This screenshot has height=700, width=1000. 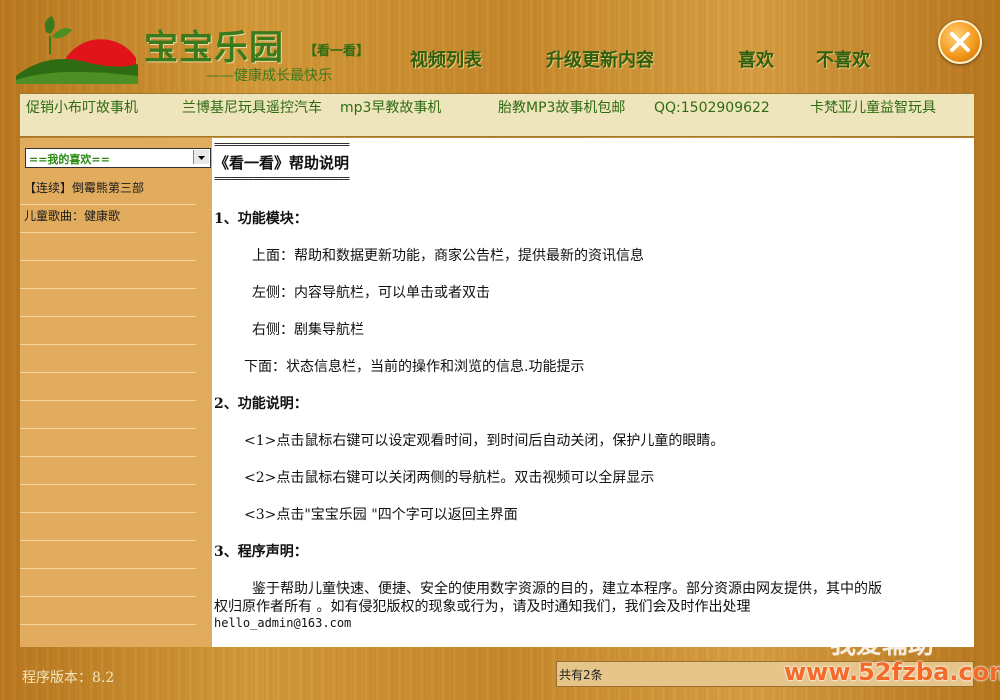 What do you see at coordinates (68, 678) in the screenshot?
I see `version-label: 程序版本：8.2` at bounding box center [68, 678].